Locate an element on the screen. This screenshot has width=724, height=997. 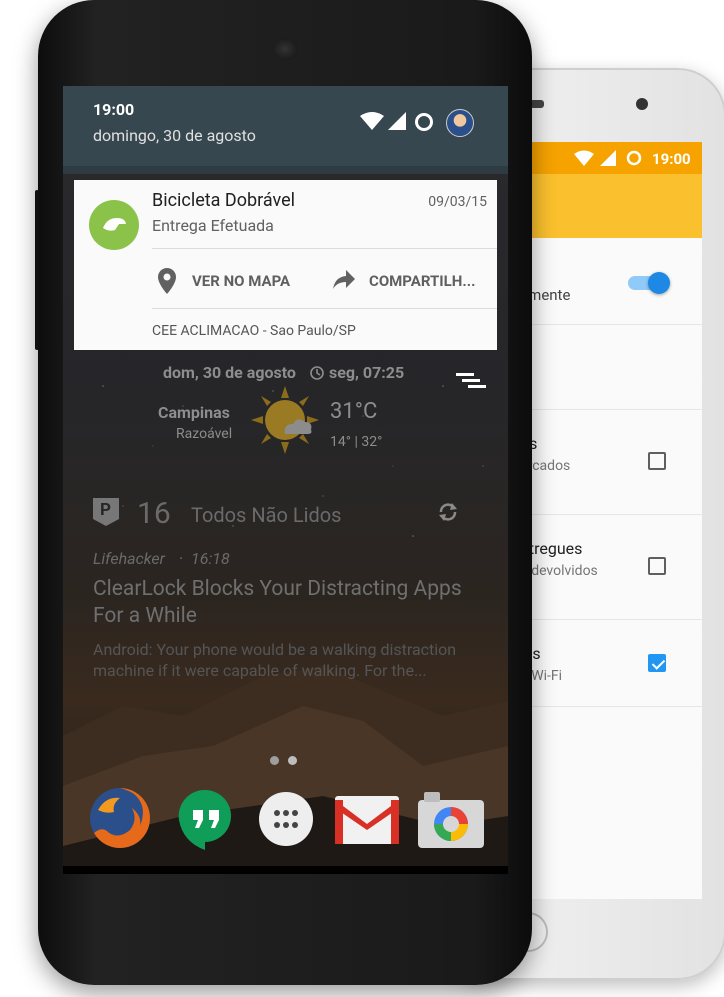
feed-source: Lifehacker is located at coordinates (129, 558).